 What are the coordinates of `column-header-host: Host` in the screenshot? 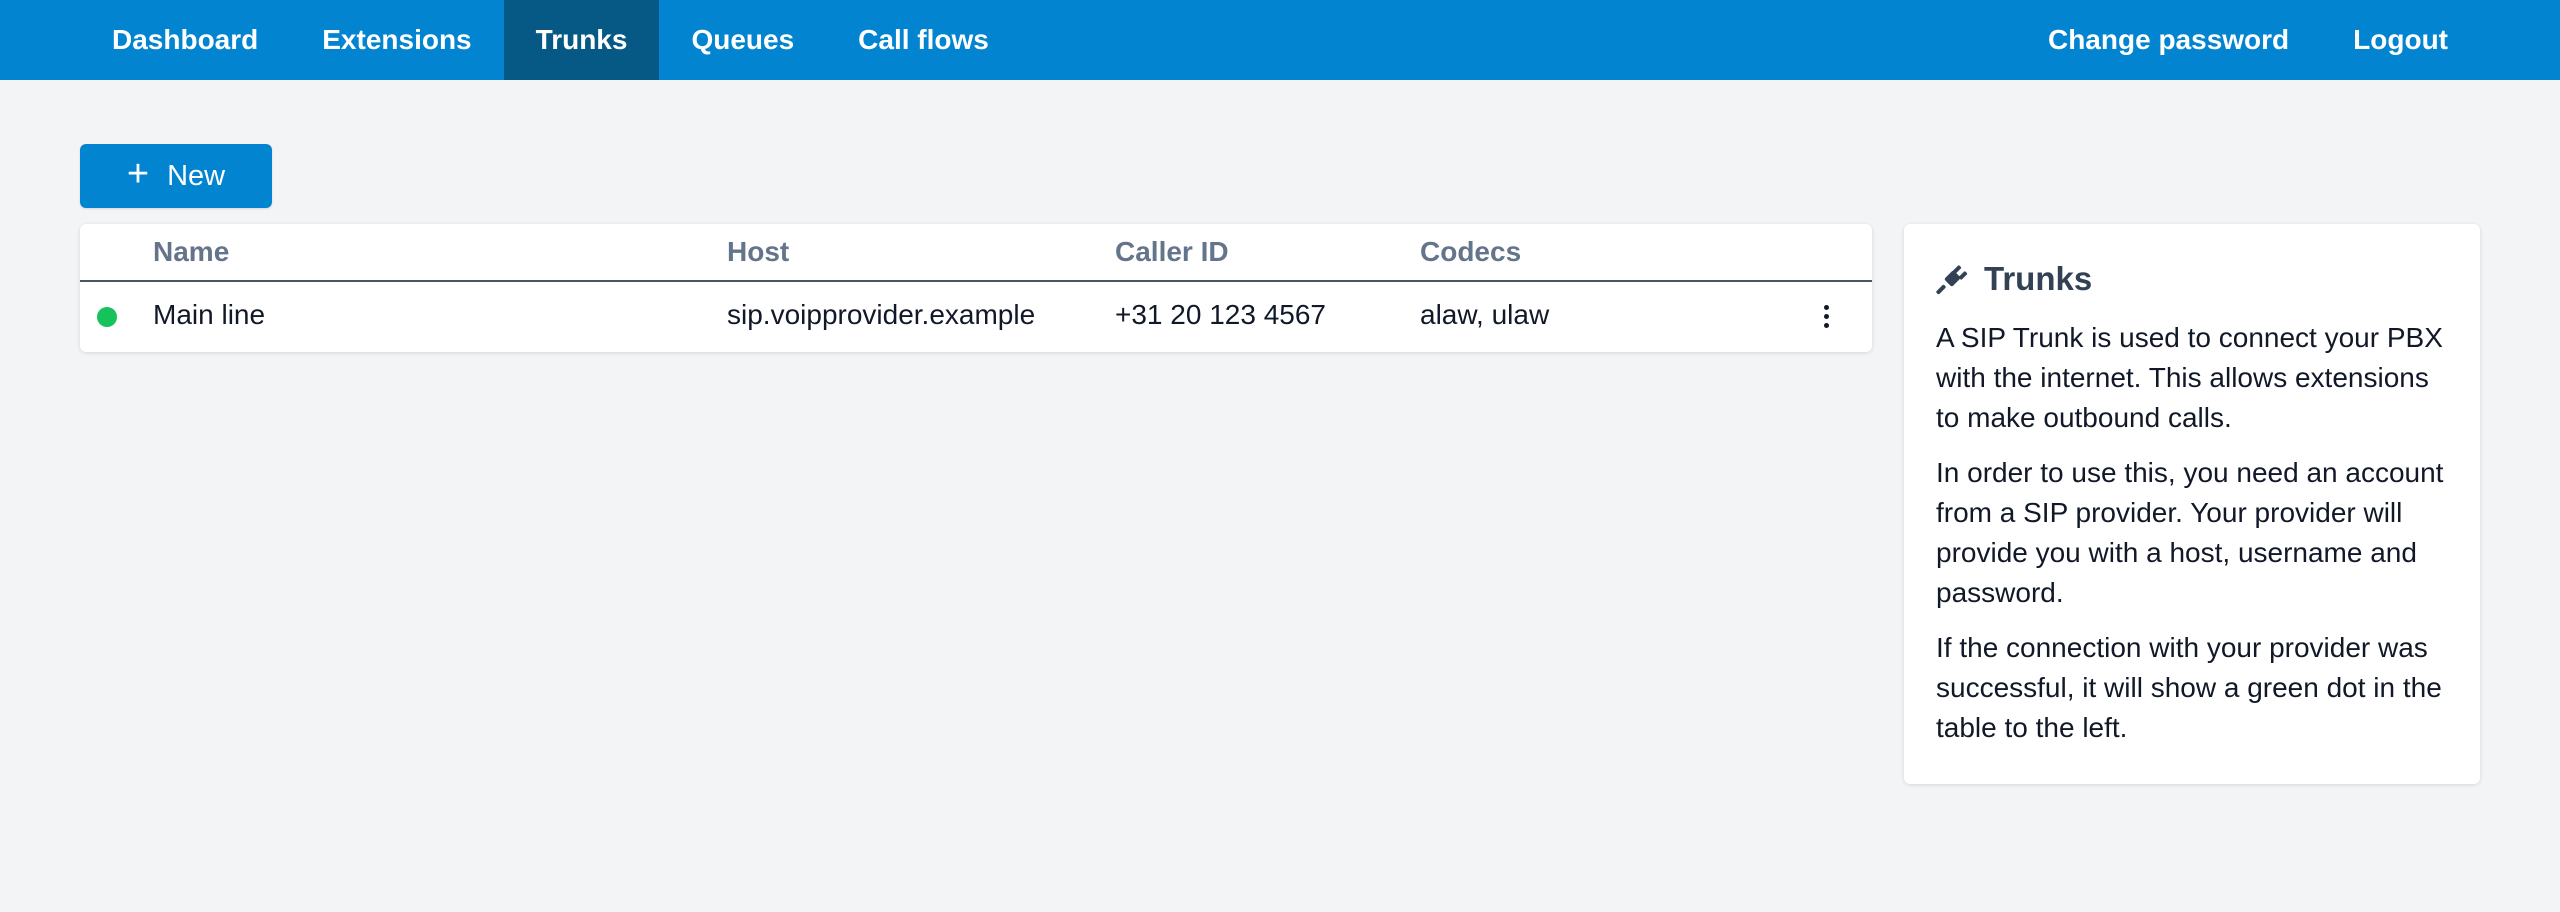 It's located at (758, 252).